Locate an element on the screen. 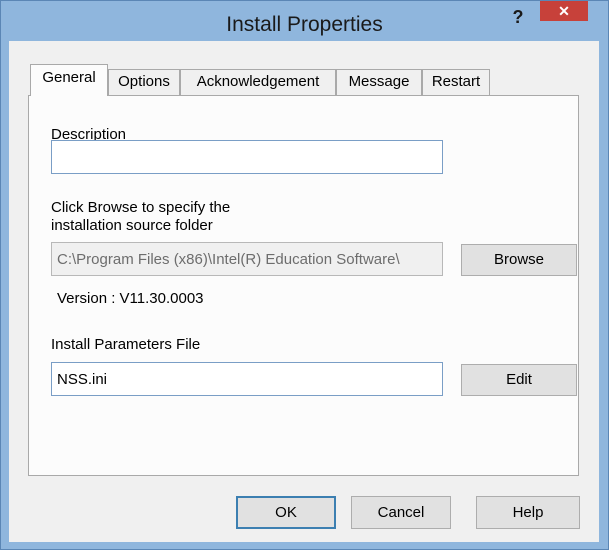  title-bar: Install Properties ? ✕ is located at coordinates (304, 21).